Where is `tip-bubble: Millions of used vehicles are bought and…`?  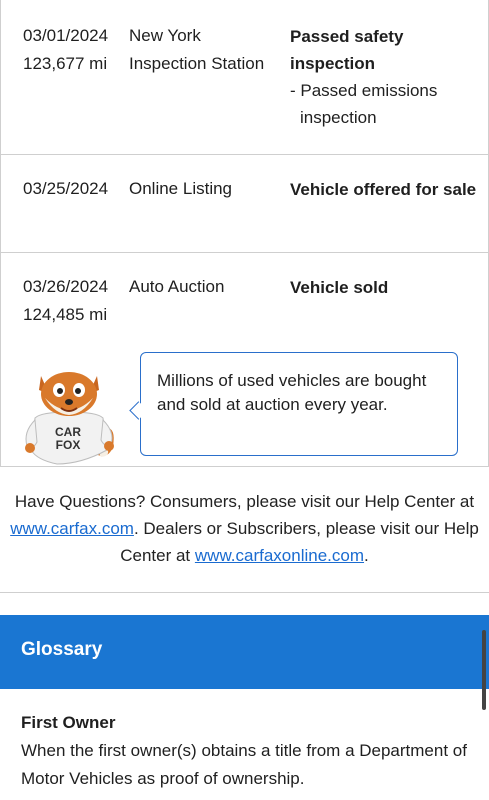 tip-bubble: Millions of used vehicles are bought and… is located at coordinates (299, 404).